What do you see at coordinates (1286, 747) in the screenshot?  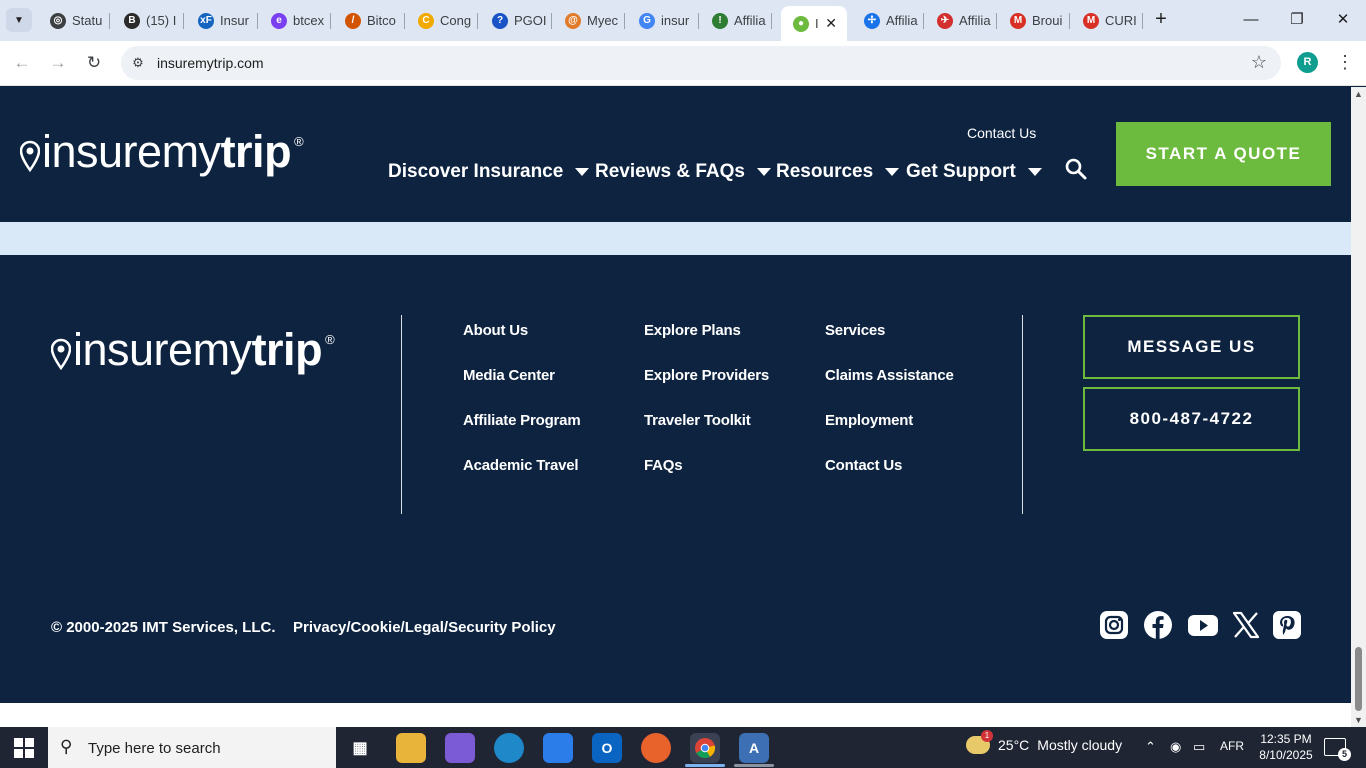 I see `taskbar-clock: 12:35 PM 8/10/2025` at bounding box center [1286, 747].